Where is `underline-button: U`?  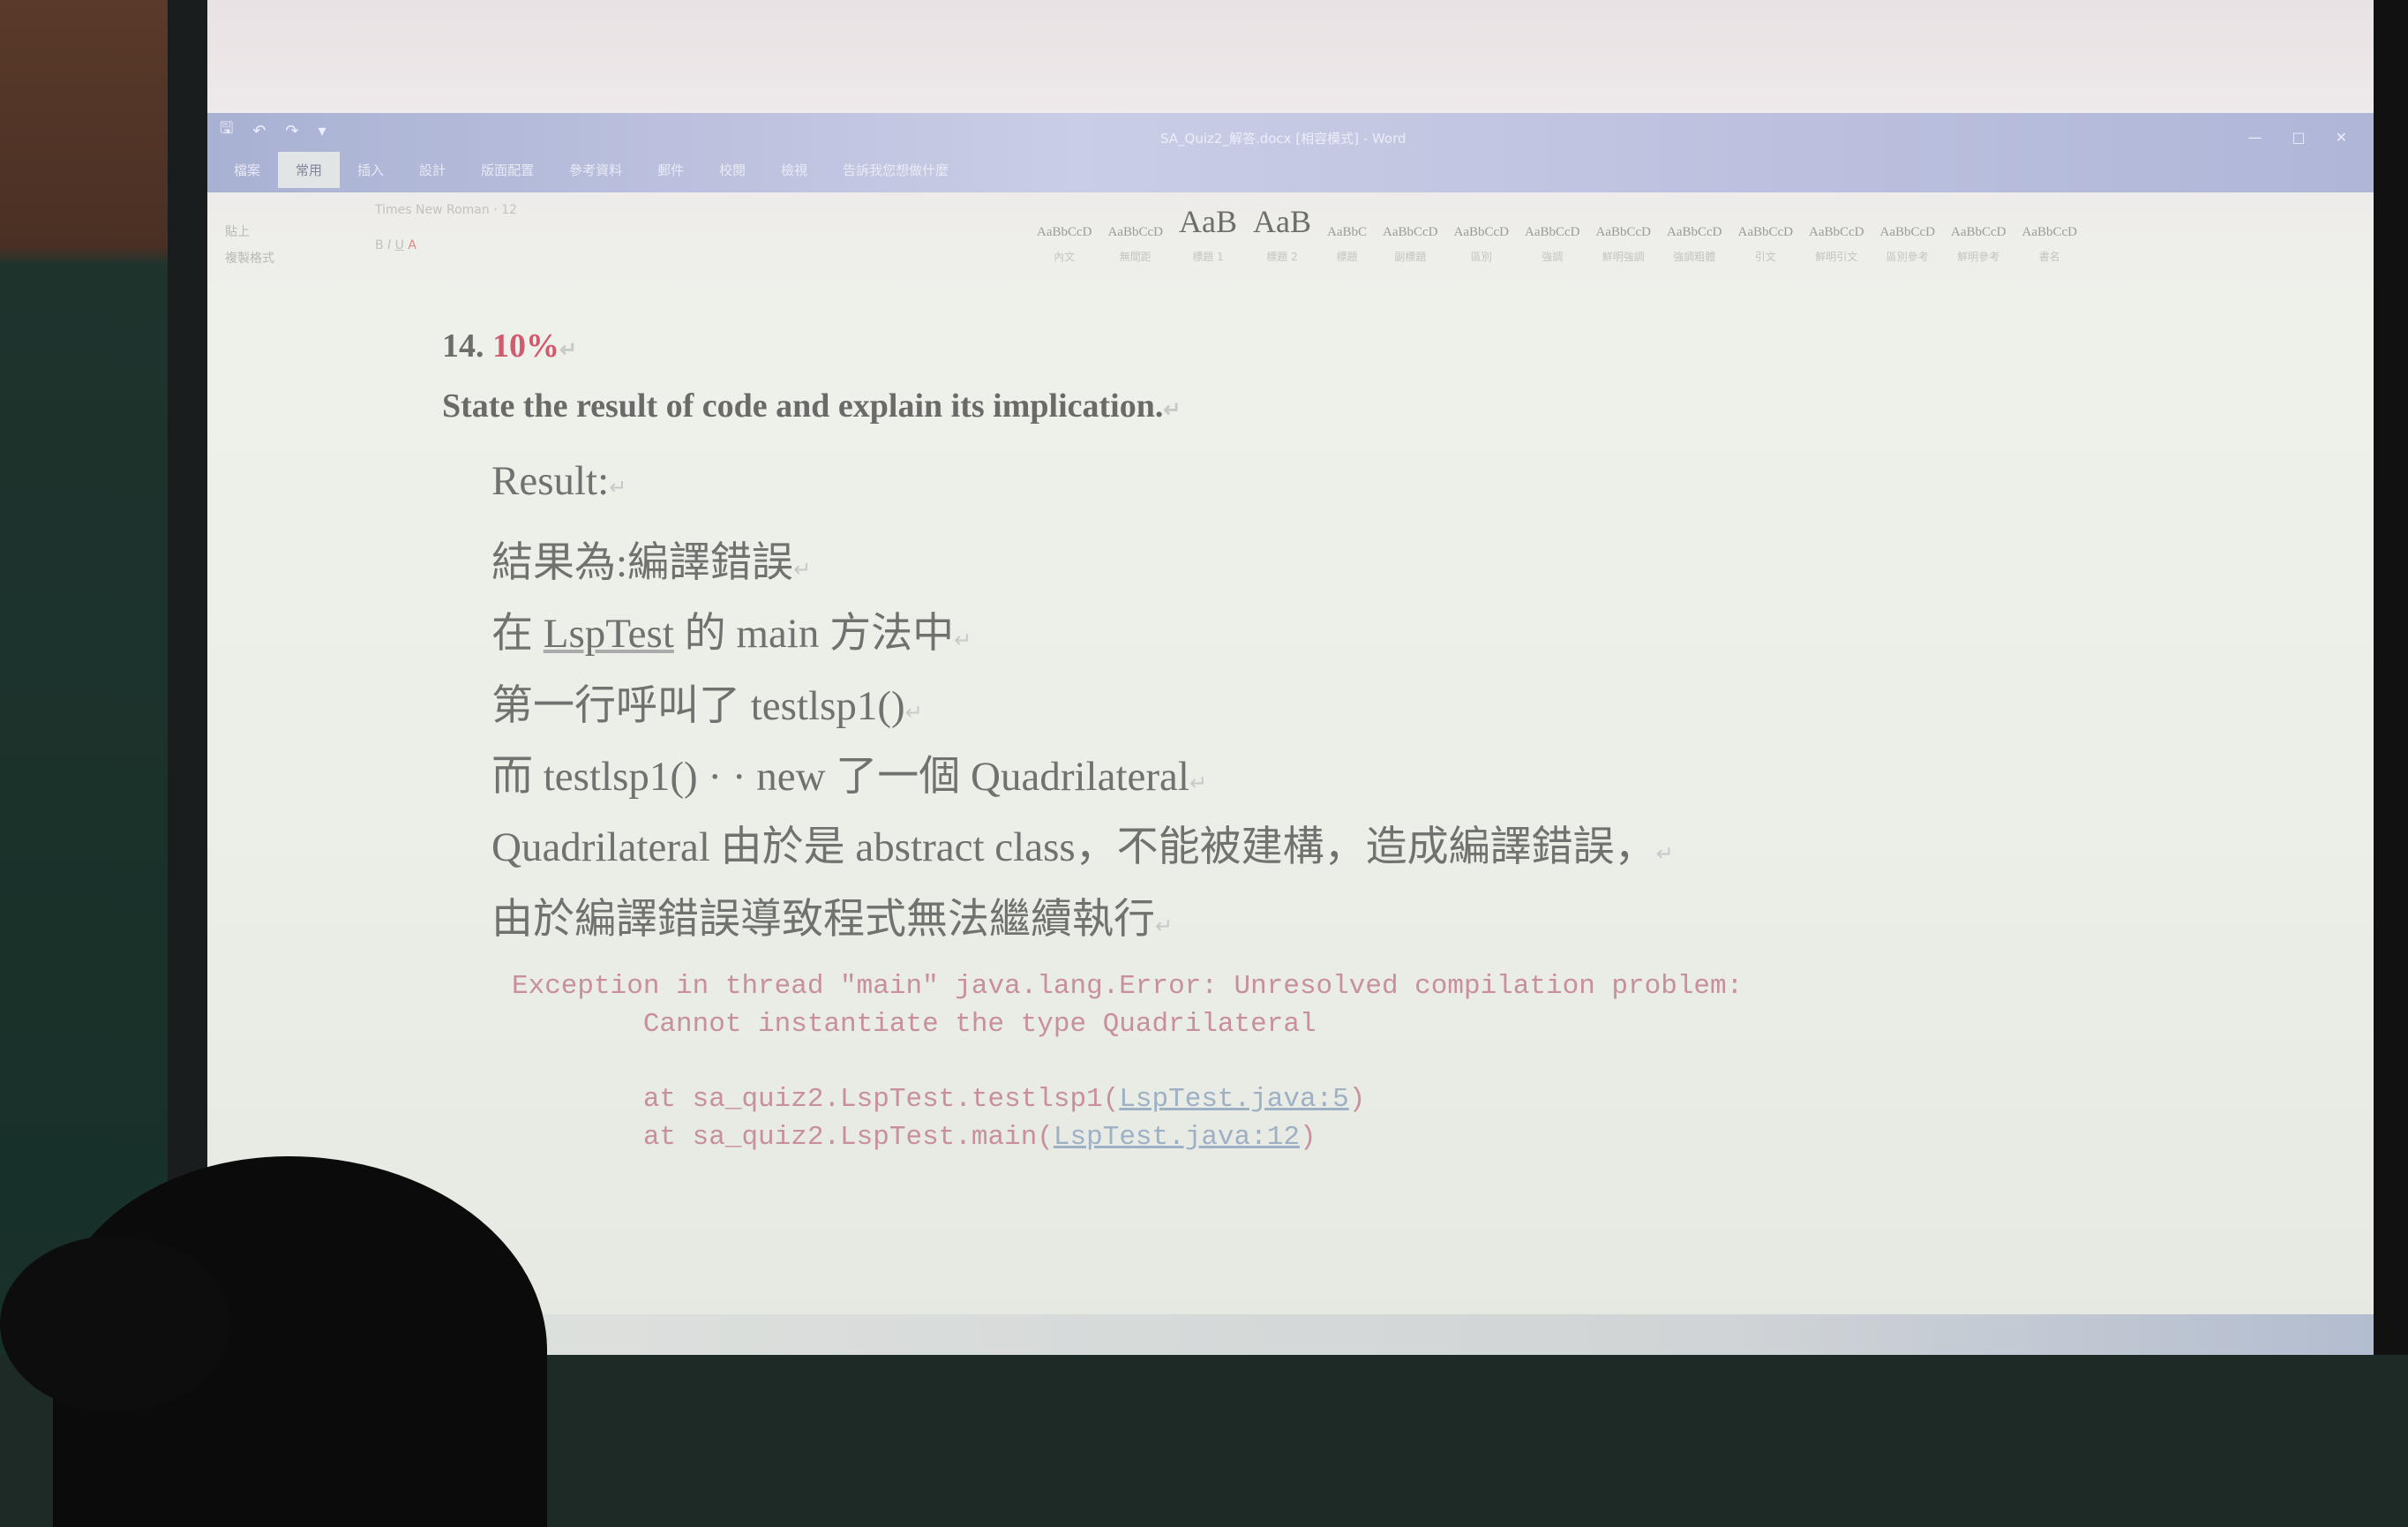 underline-button: U is located at coordinates (400, 245).